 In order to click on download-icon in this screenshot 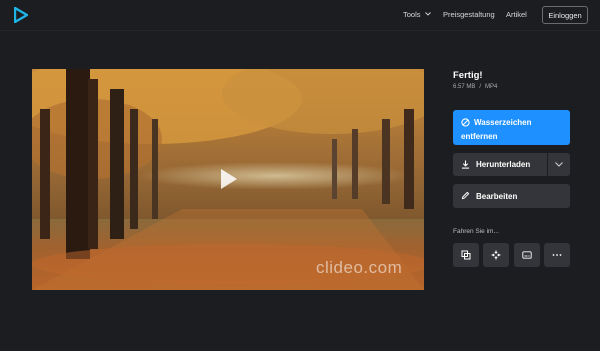, I will do `click(465, 164)`.